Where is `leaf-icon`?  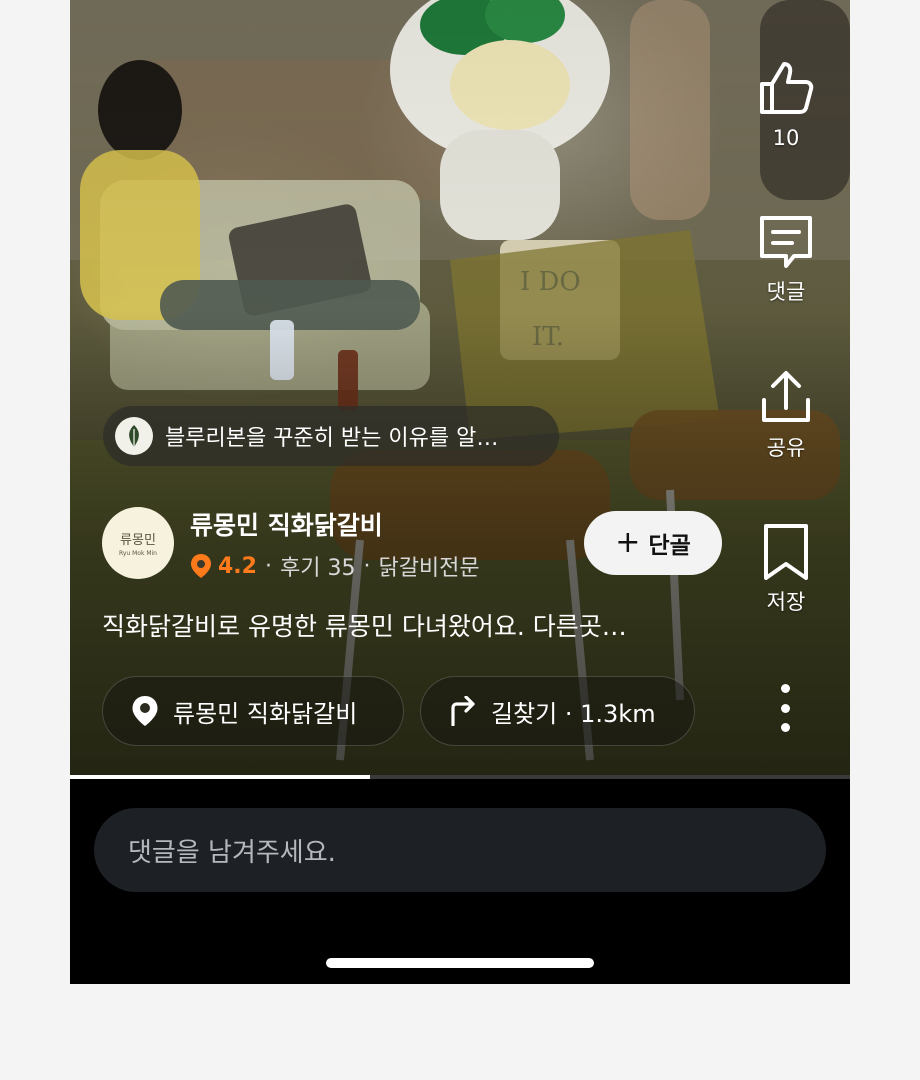
leaf-icon is located at coordinates (134, 436).